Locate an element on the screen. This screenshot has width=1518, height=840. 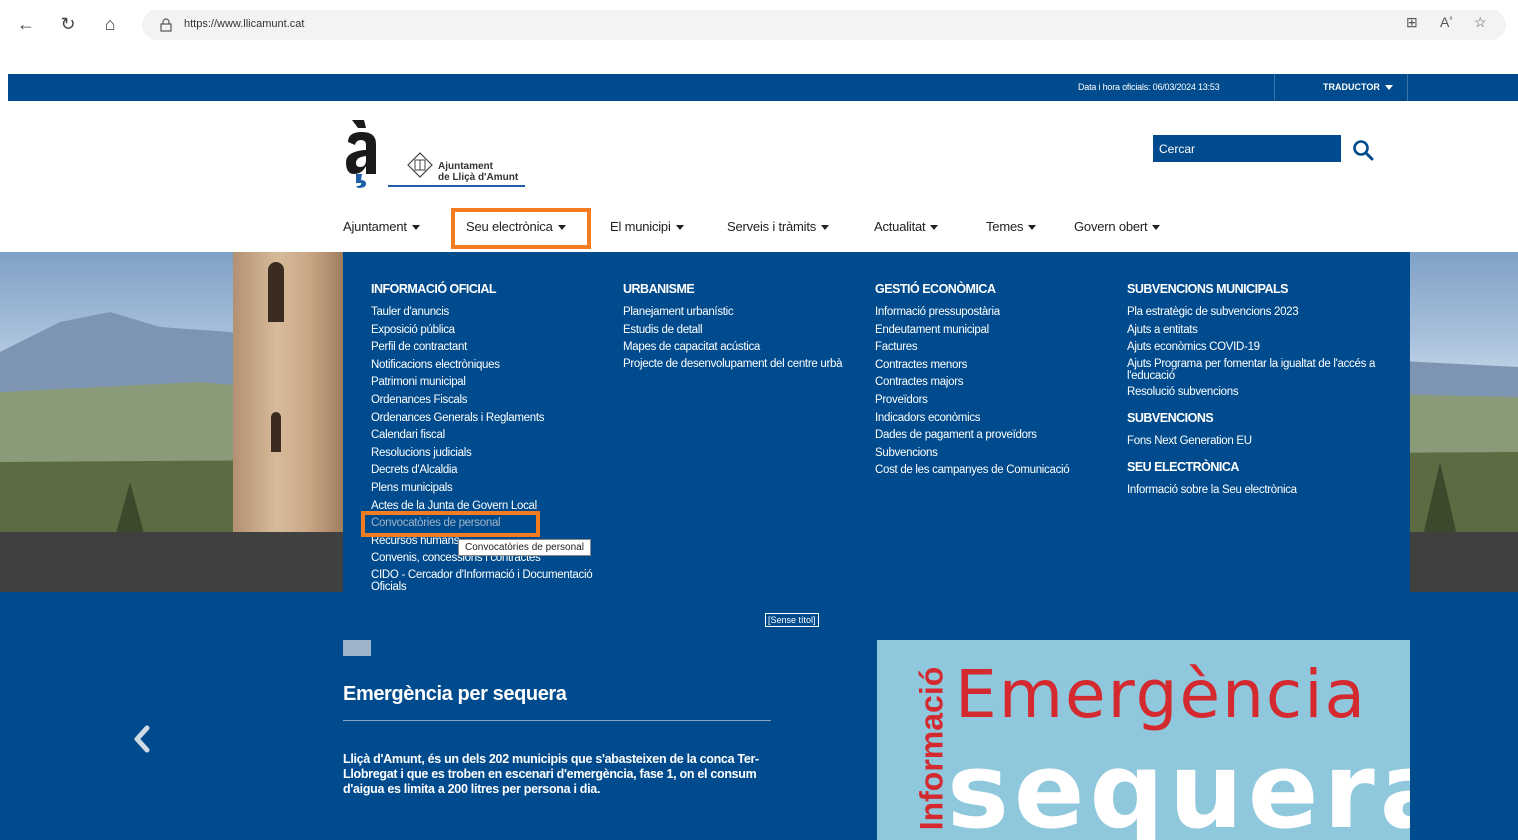
menu-item: Exposició pública is located at coordinates (486, 330).